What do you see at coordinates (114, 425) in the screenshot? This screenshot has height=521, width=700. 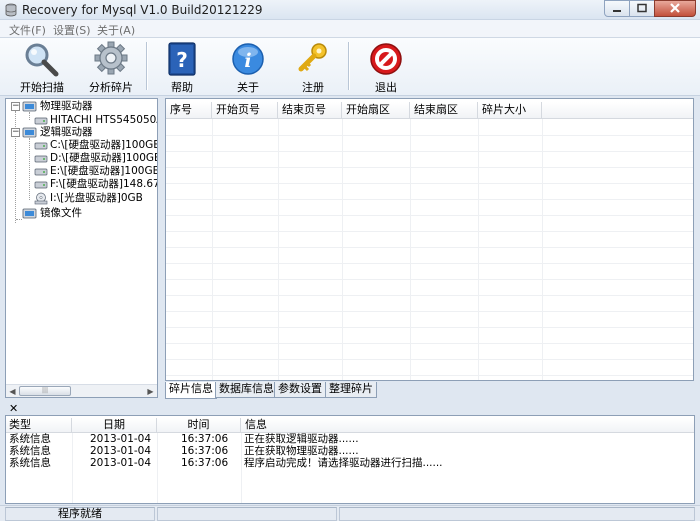 I see `log-col-date: 日期` at bounding box center [114, 425].